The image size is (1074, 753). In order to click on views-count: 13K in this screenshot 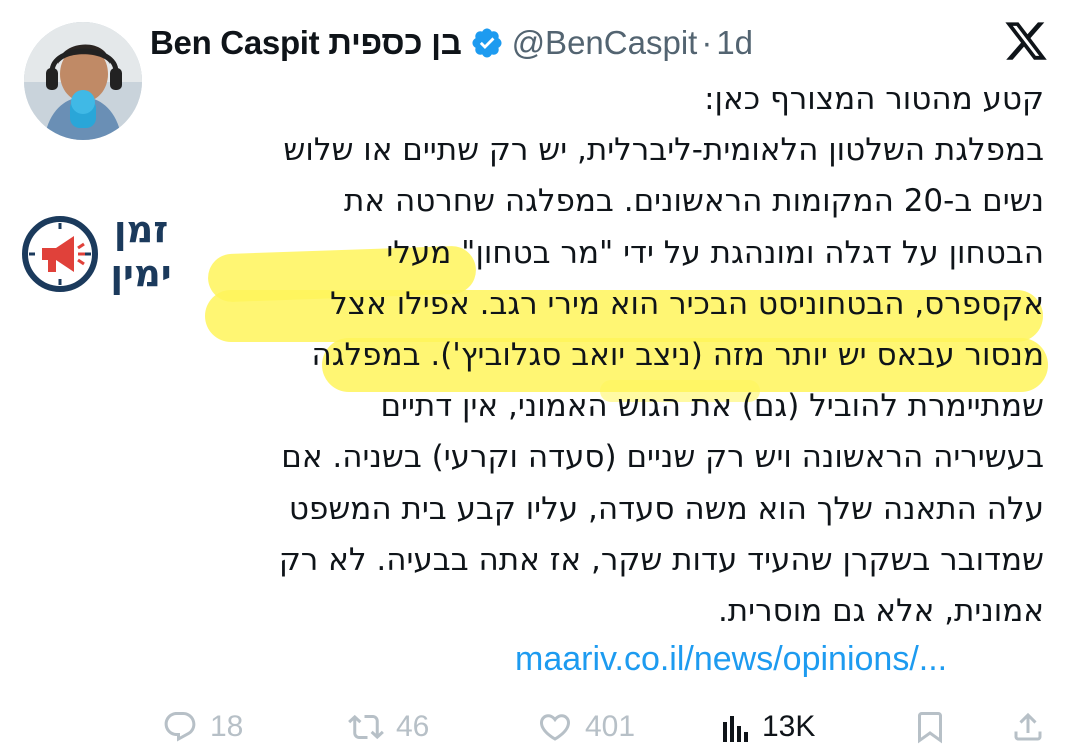, I will do `click(789, 726)`.